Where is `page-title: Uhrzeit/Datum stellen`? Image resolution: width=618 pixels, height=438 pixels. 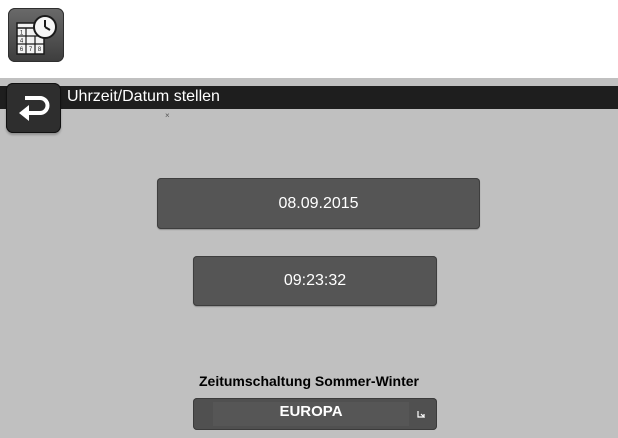 page-title: Uhrzeit/Datum stellen is located at coordinates (143, 96).